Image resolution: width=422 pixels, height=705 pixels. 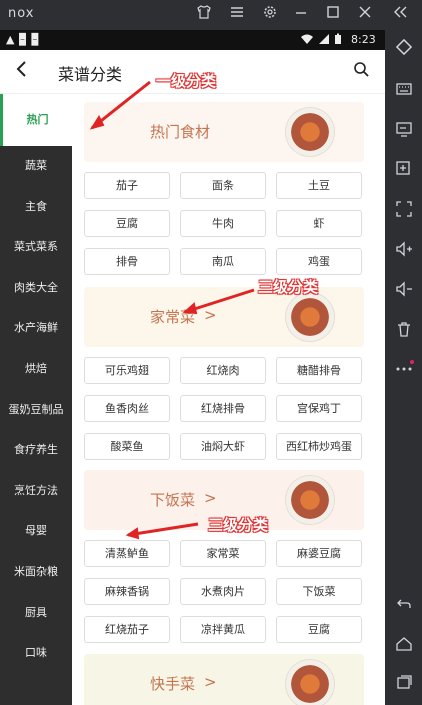 I want to click on maximize-icon, so click(x=333, y=15).